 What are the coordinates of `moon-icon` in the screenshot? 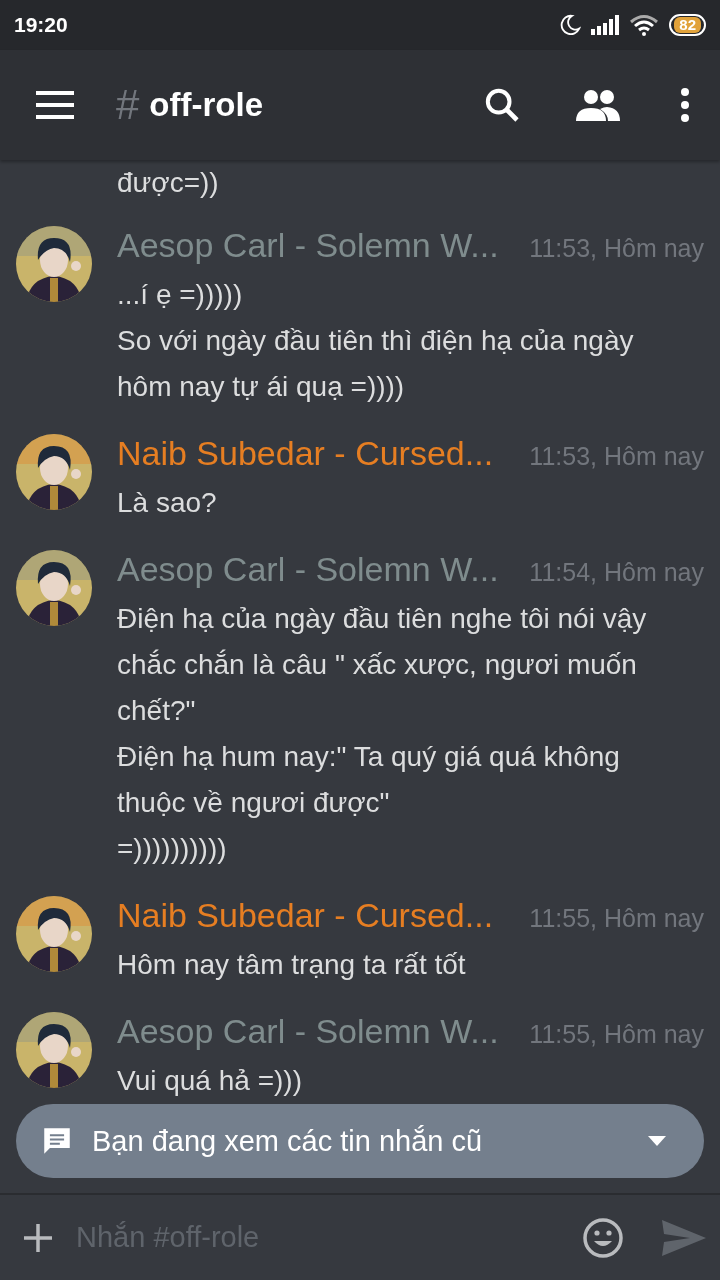 It's located at (570, 25).